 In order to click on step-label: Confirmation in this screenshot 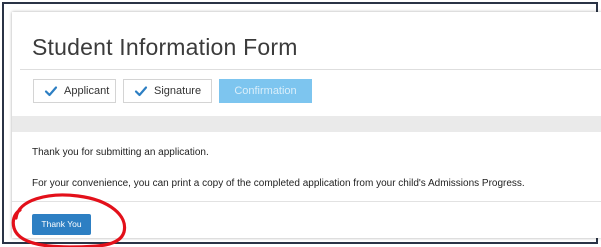, I will do `click(265, 91)`.